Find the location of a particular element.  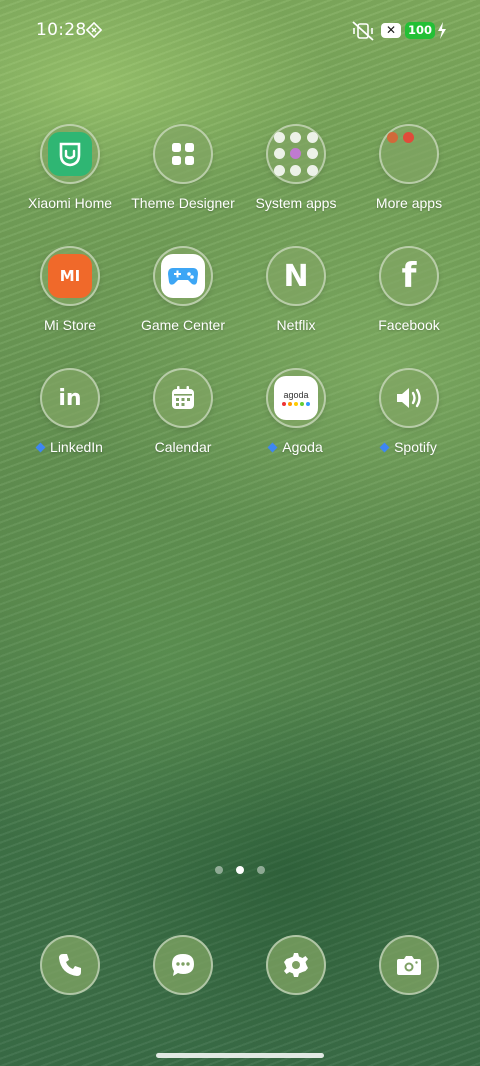

clock-time: 10:28 is located at coordinates (61, 30).